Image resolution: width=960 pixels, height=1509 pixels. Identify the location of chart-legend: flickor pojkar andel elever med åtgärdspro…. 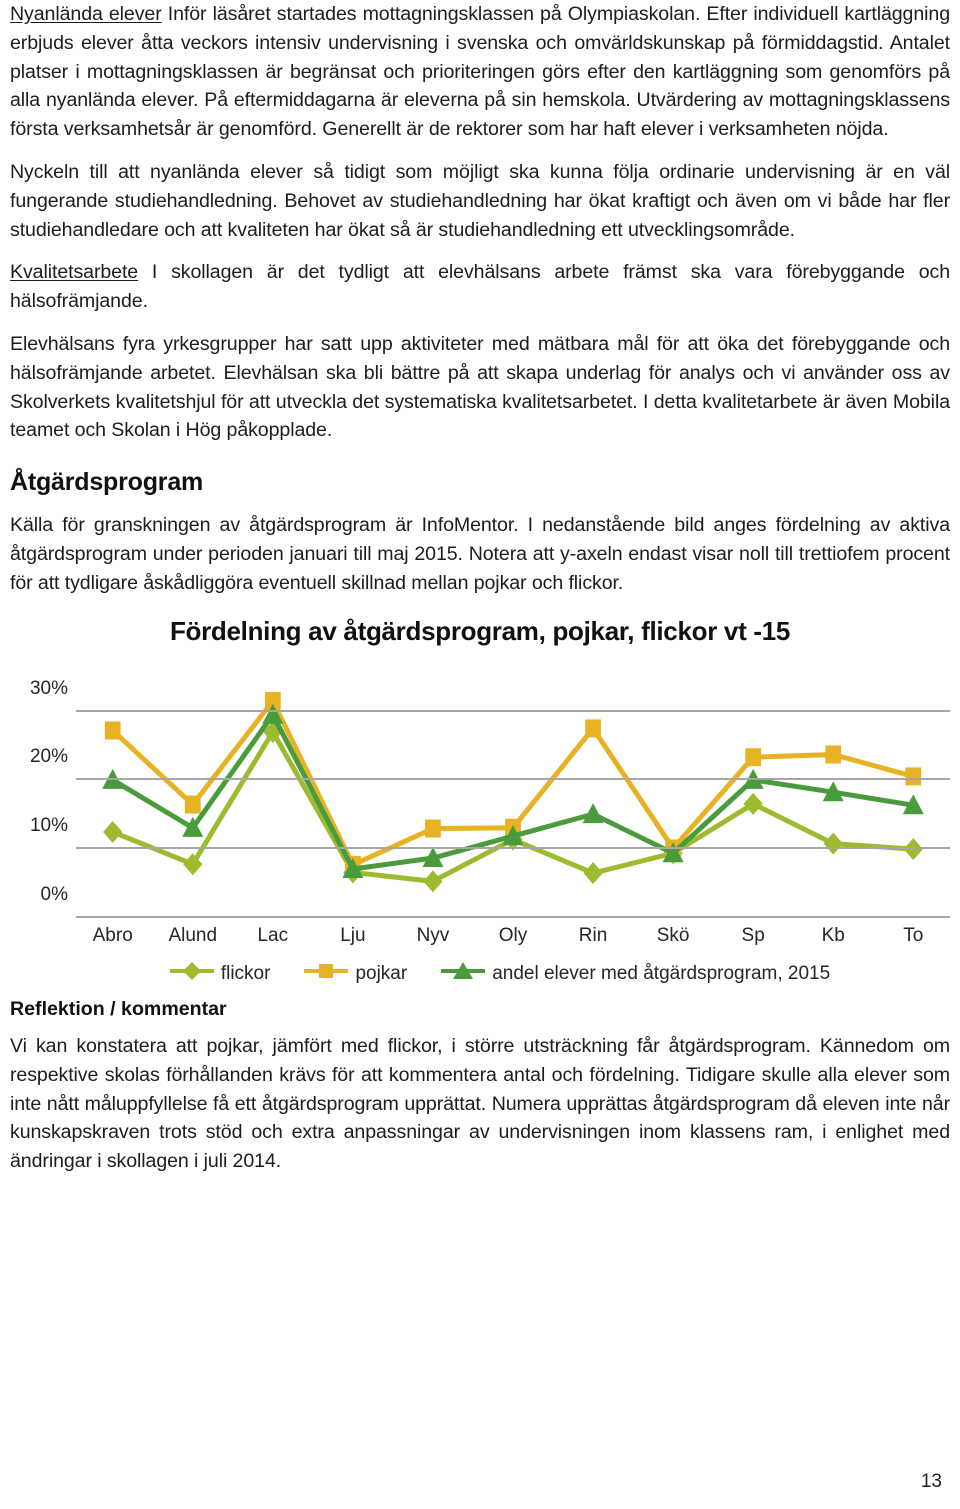
(500, 974).